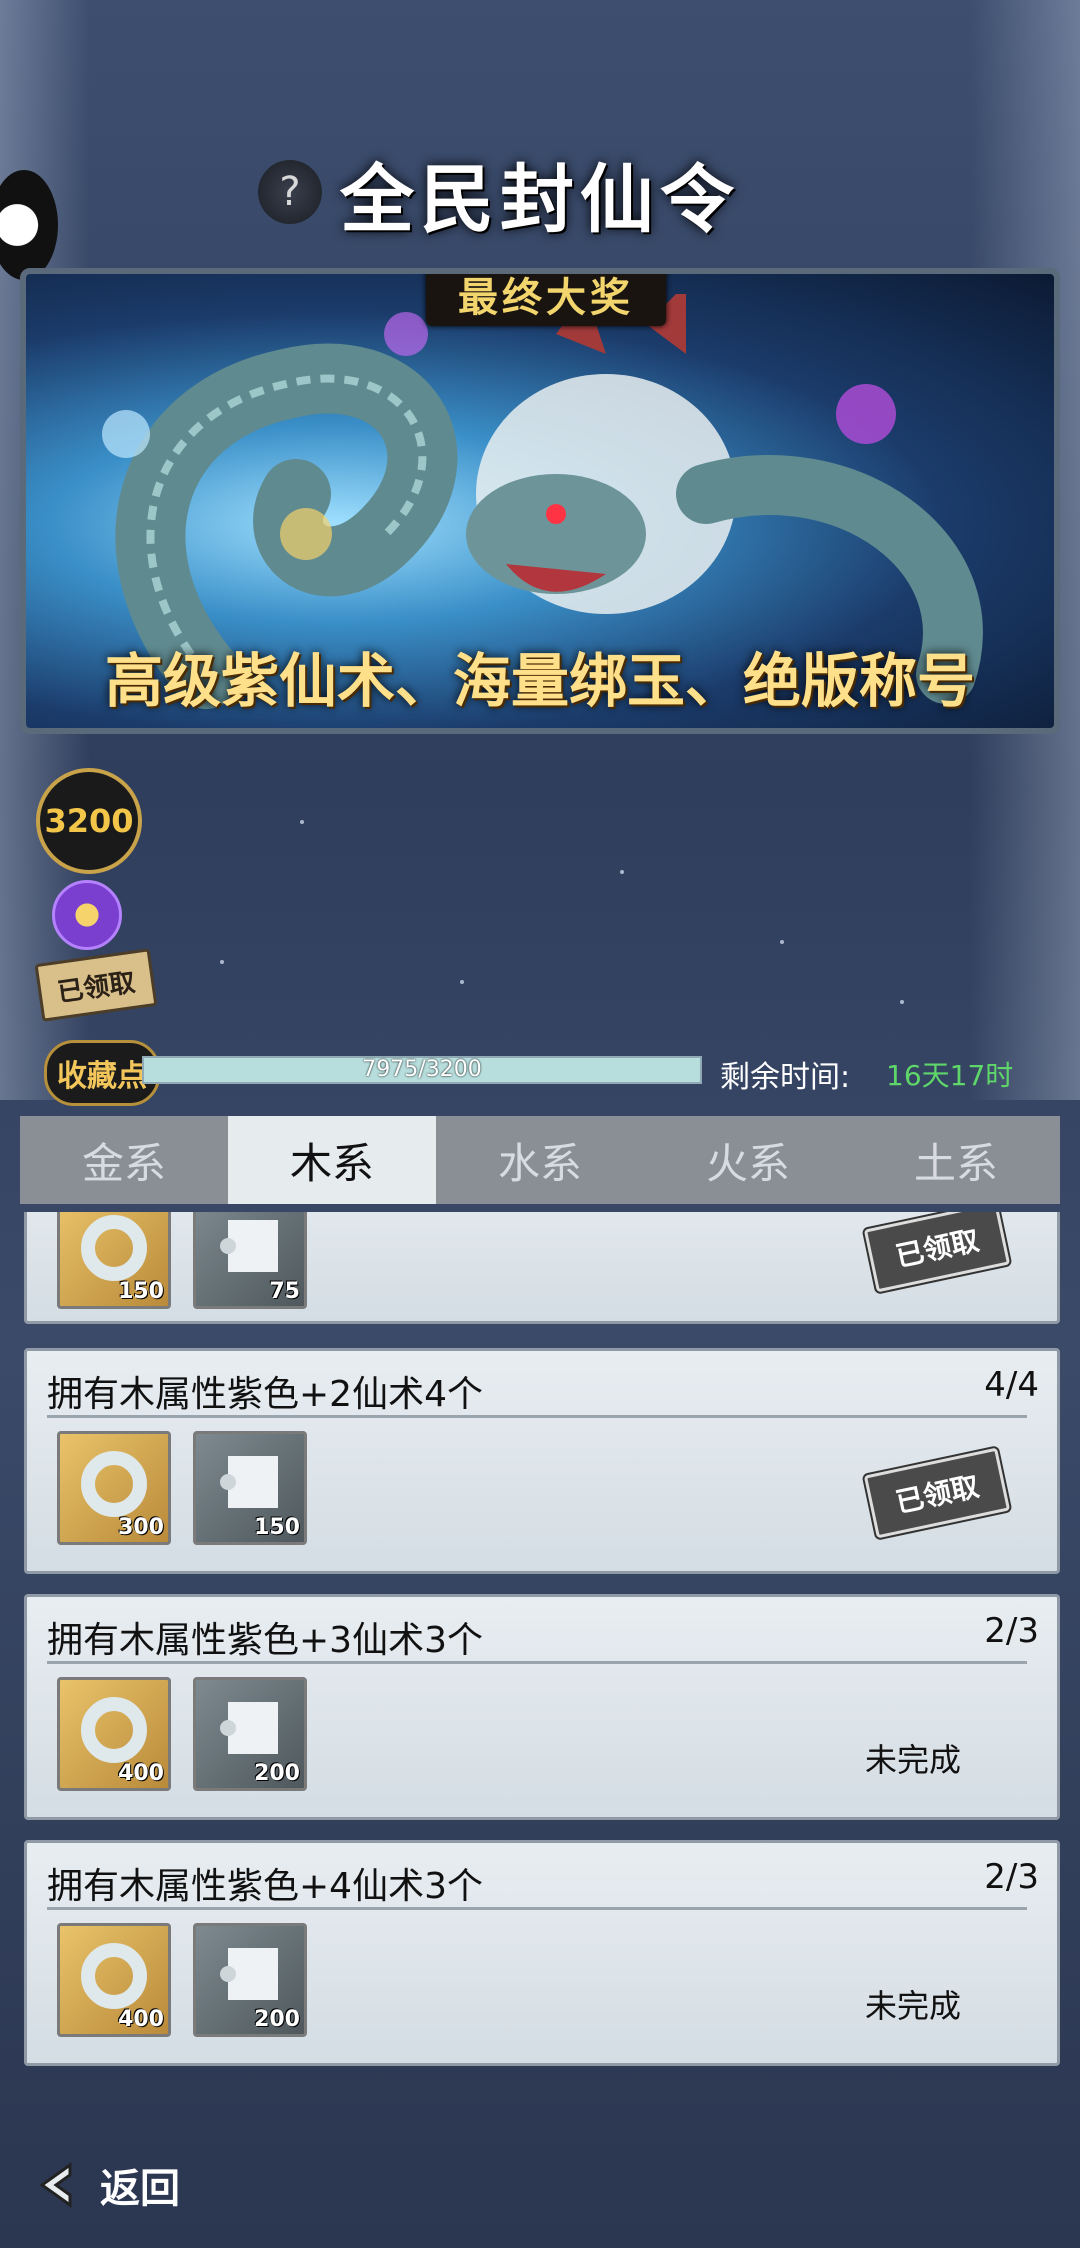  What do you see at coordinates (1011, 1385) in the screenshot?
I see `task-count: 4/4` at bounding box center [1011, 1385].